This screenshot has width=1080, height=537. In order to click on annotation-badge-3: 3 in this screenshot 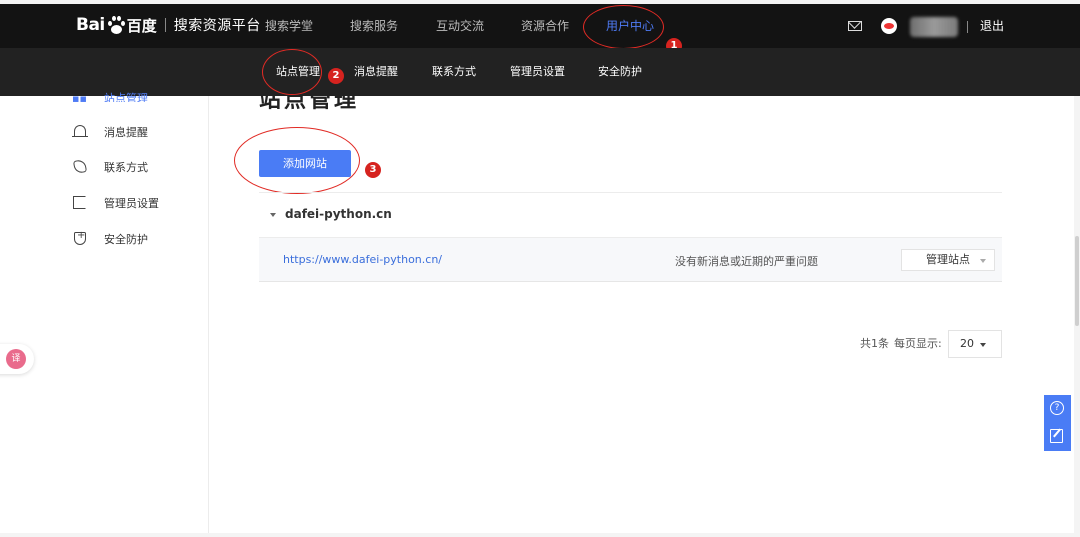, I will do `click(373, 170)`.